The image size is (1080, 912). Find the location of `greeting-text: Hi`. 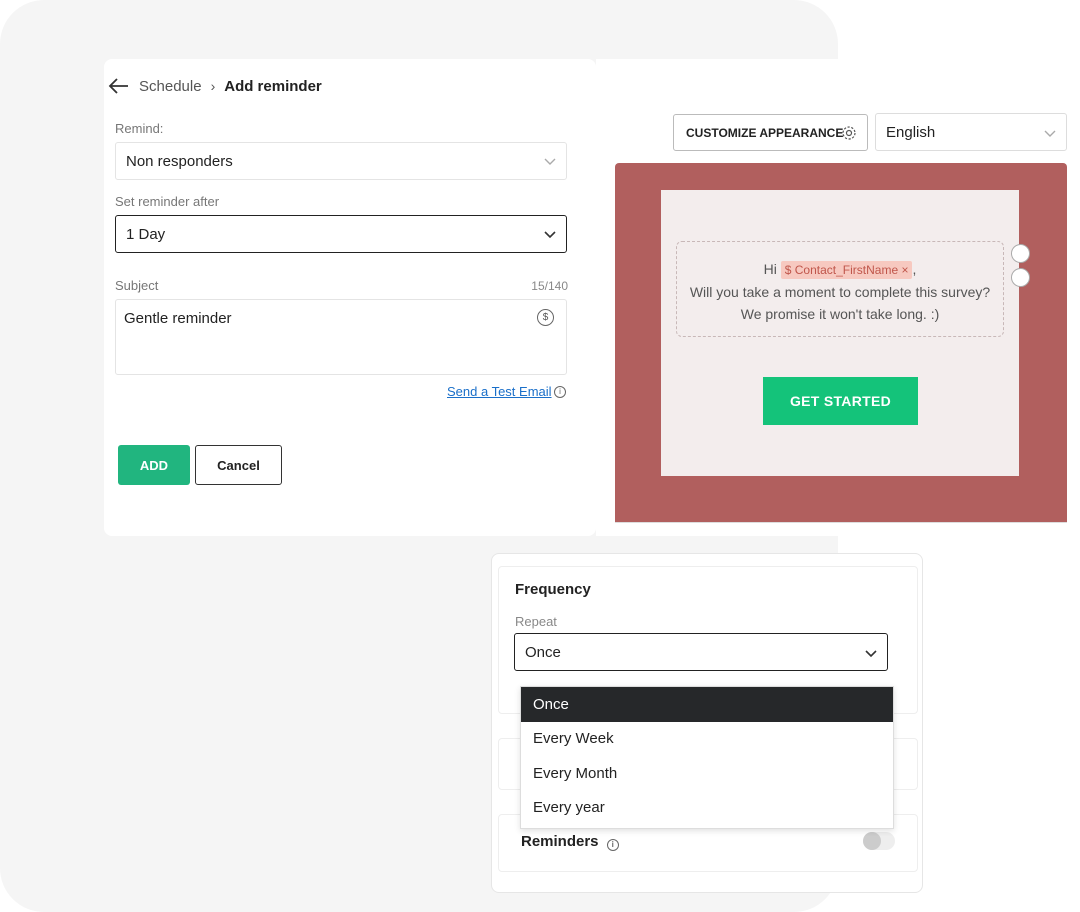

greeting-text: Hi is located at coordinates (770, 269).